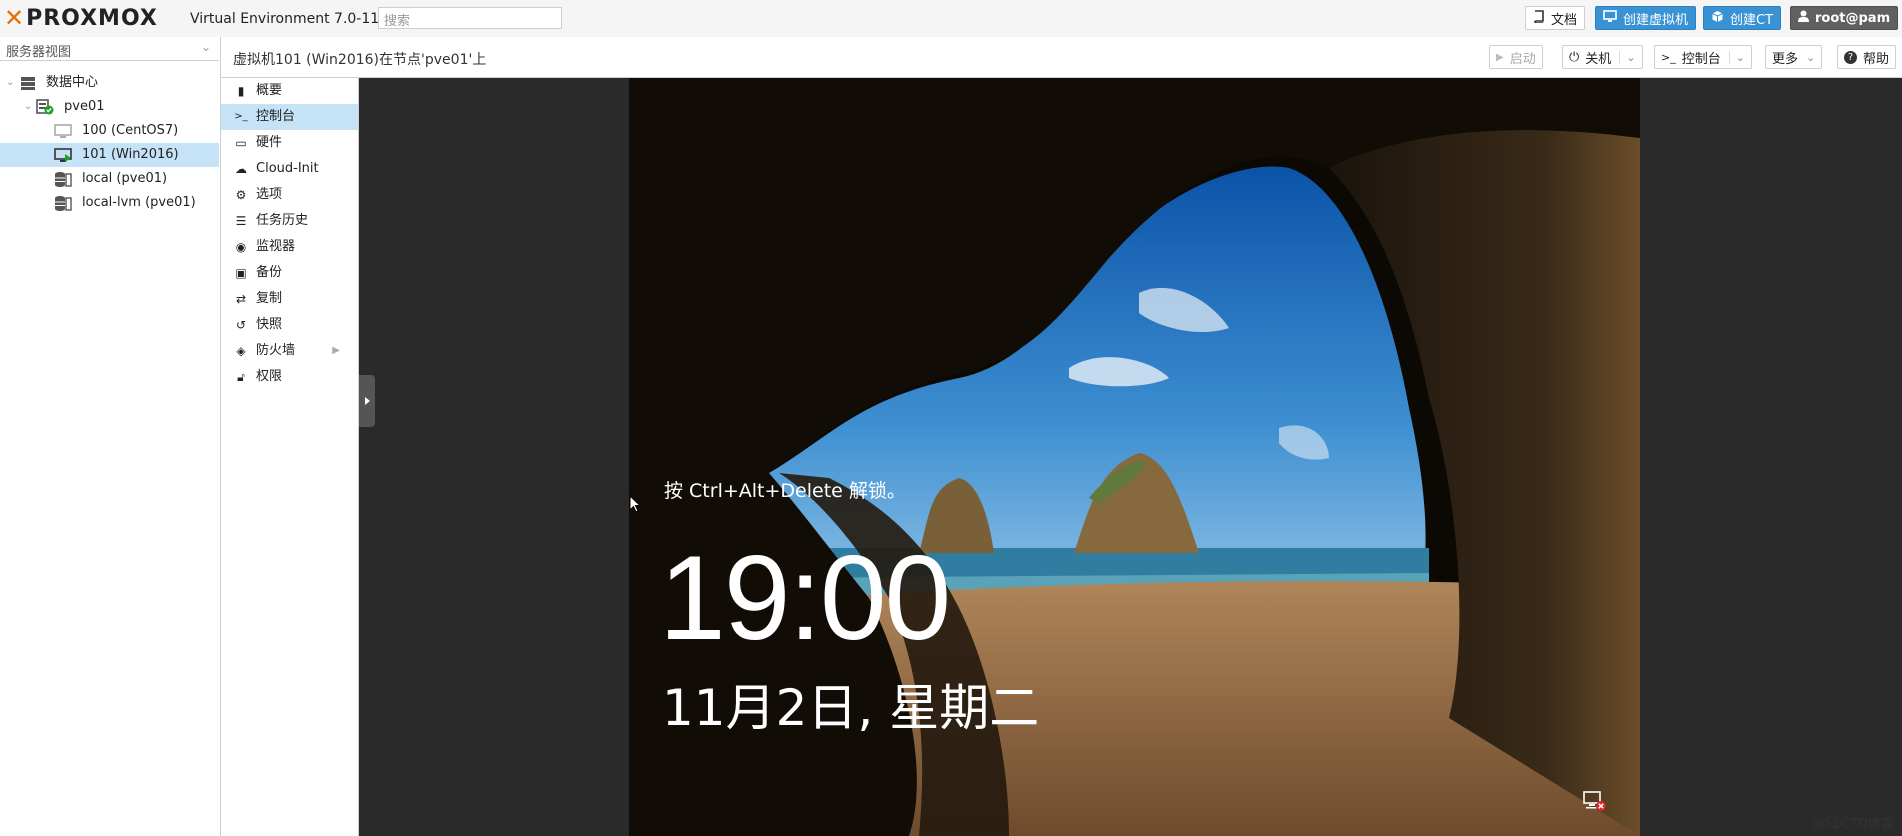 The image size is (1902, 836). I want to click on menu-item-label: Cloud-Init, so click(287, 168).